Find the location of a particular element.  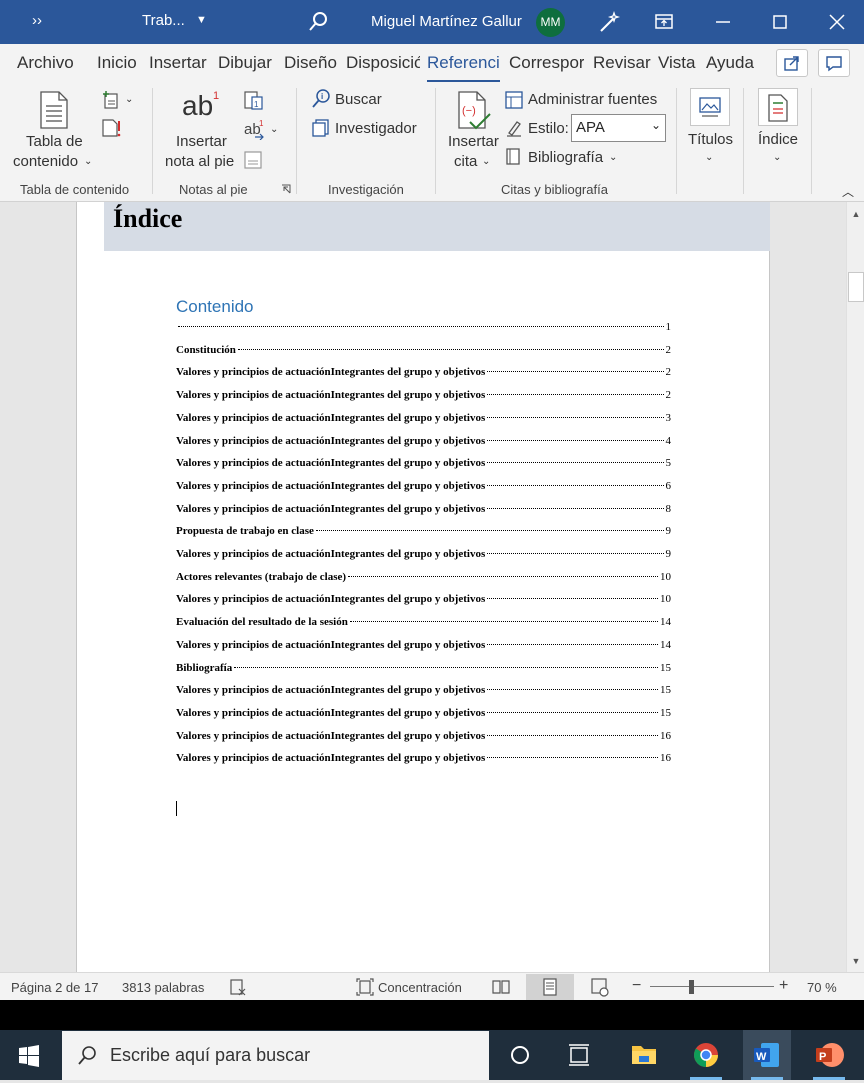

bibliography-icon is located at coordinates (514, 156).